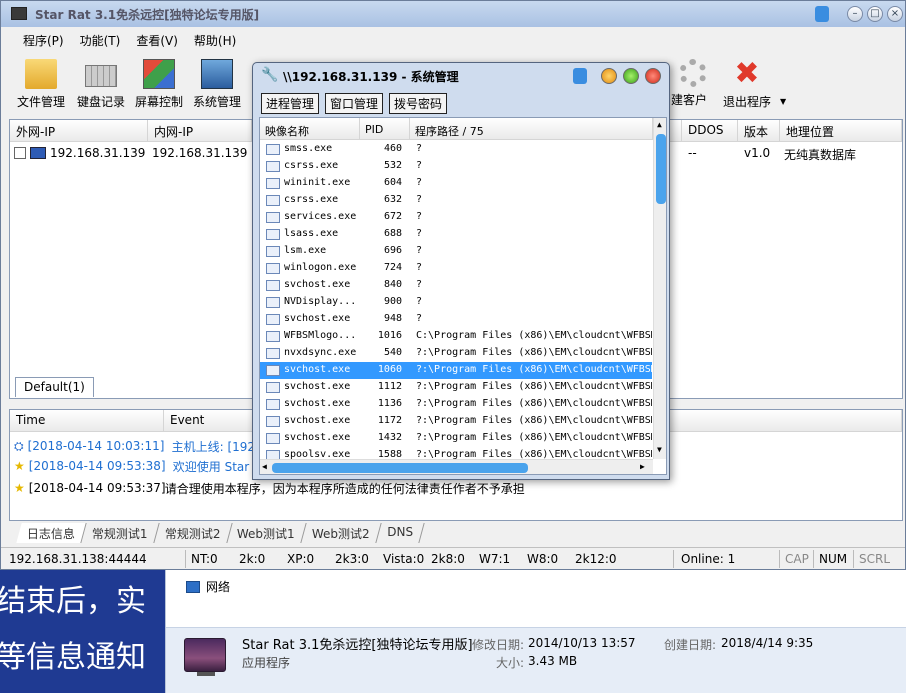 This screenshot has width=906, height=693. What do you see at coordinates (456, 166) in the screenshot?
I see `process-row: csrss.exe 532?` at bounding box center [456, 166].